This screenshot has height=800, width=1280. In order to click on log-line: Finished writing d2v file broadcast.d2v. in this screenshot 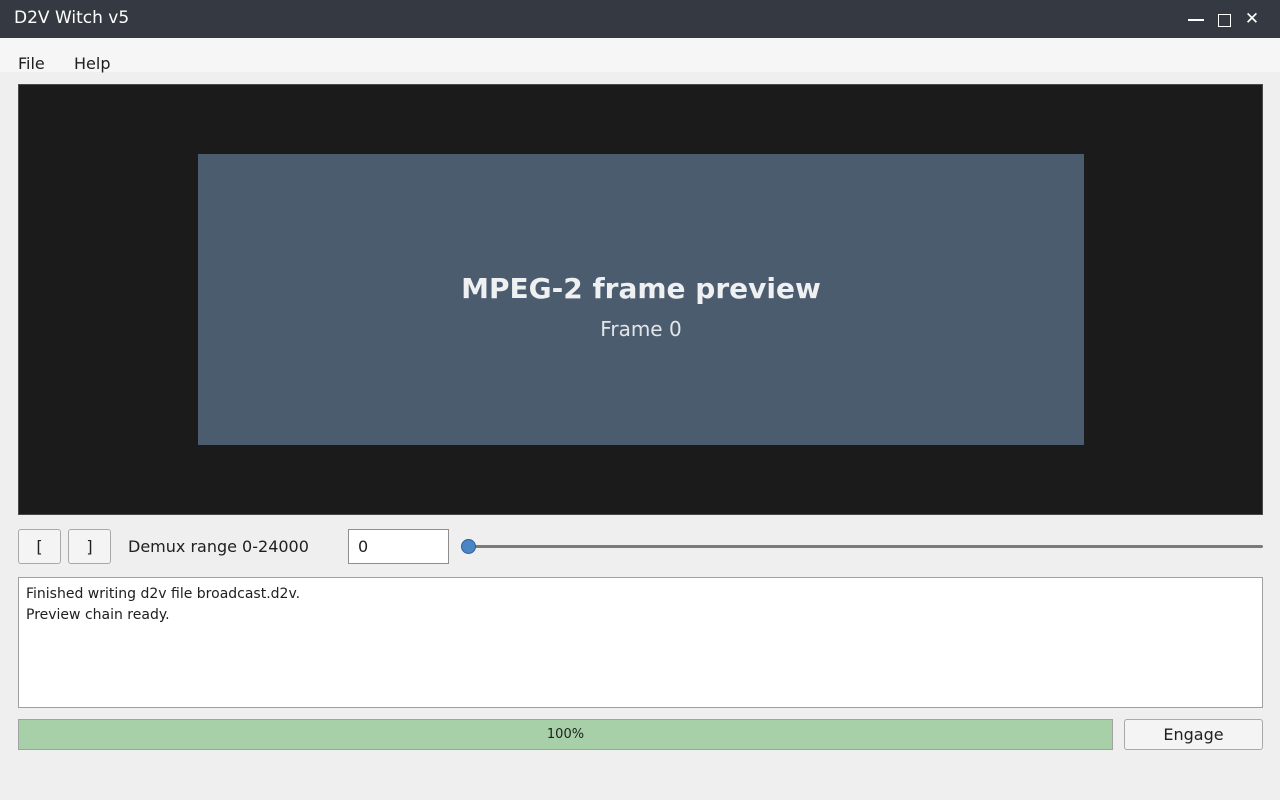, I will do `click(163, 594)`.